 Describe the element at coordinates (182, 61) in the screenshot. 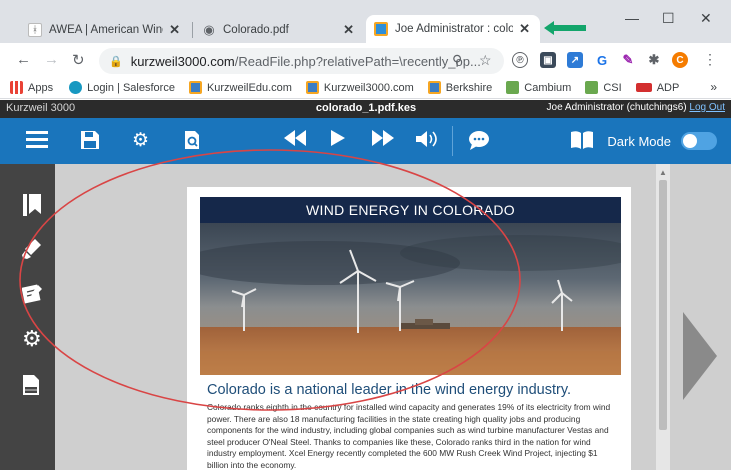

I see `url-domain: kurzweil3000.com` at that location.